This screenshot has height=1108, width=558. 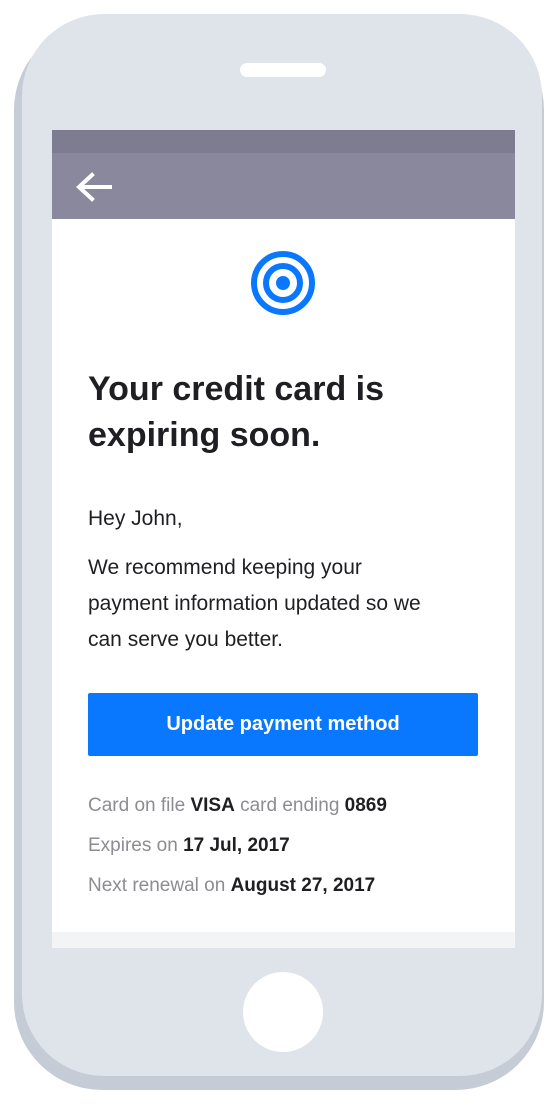 I want to click on card-last-four: 0869, so click(x=365, y=805).